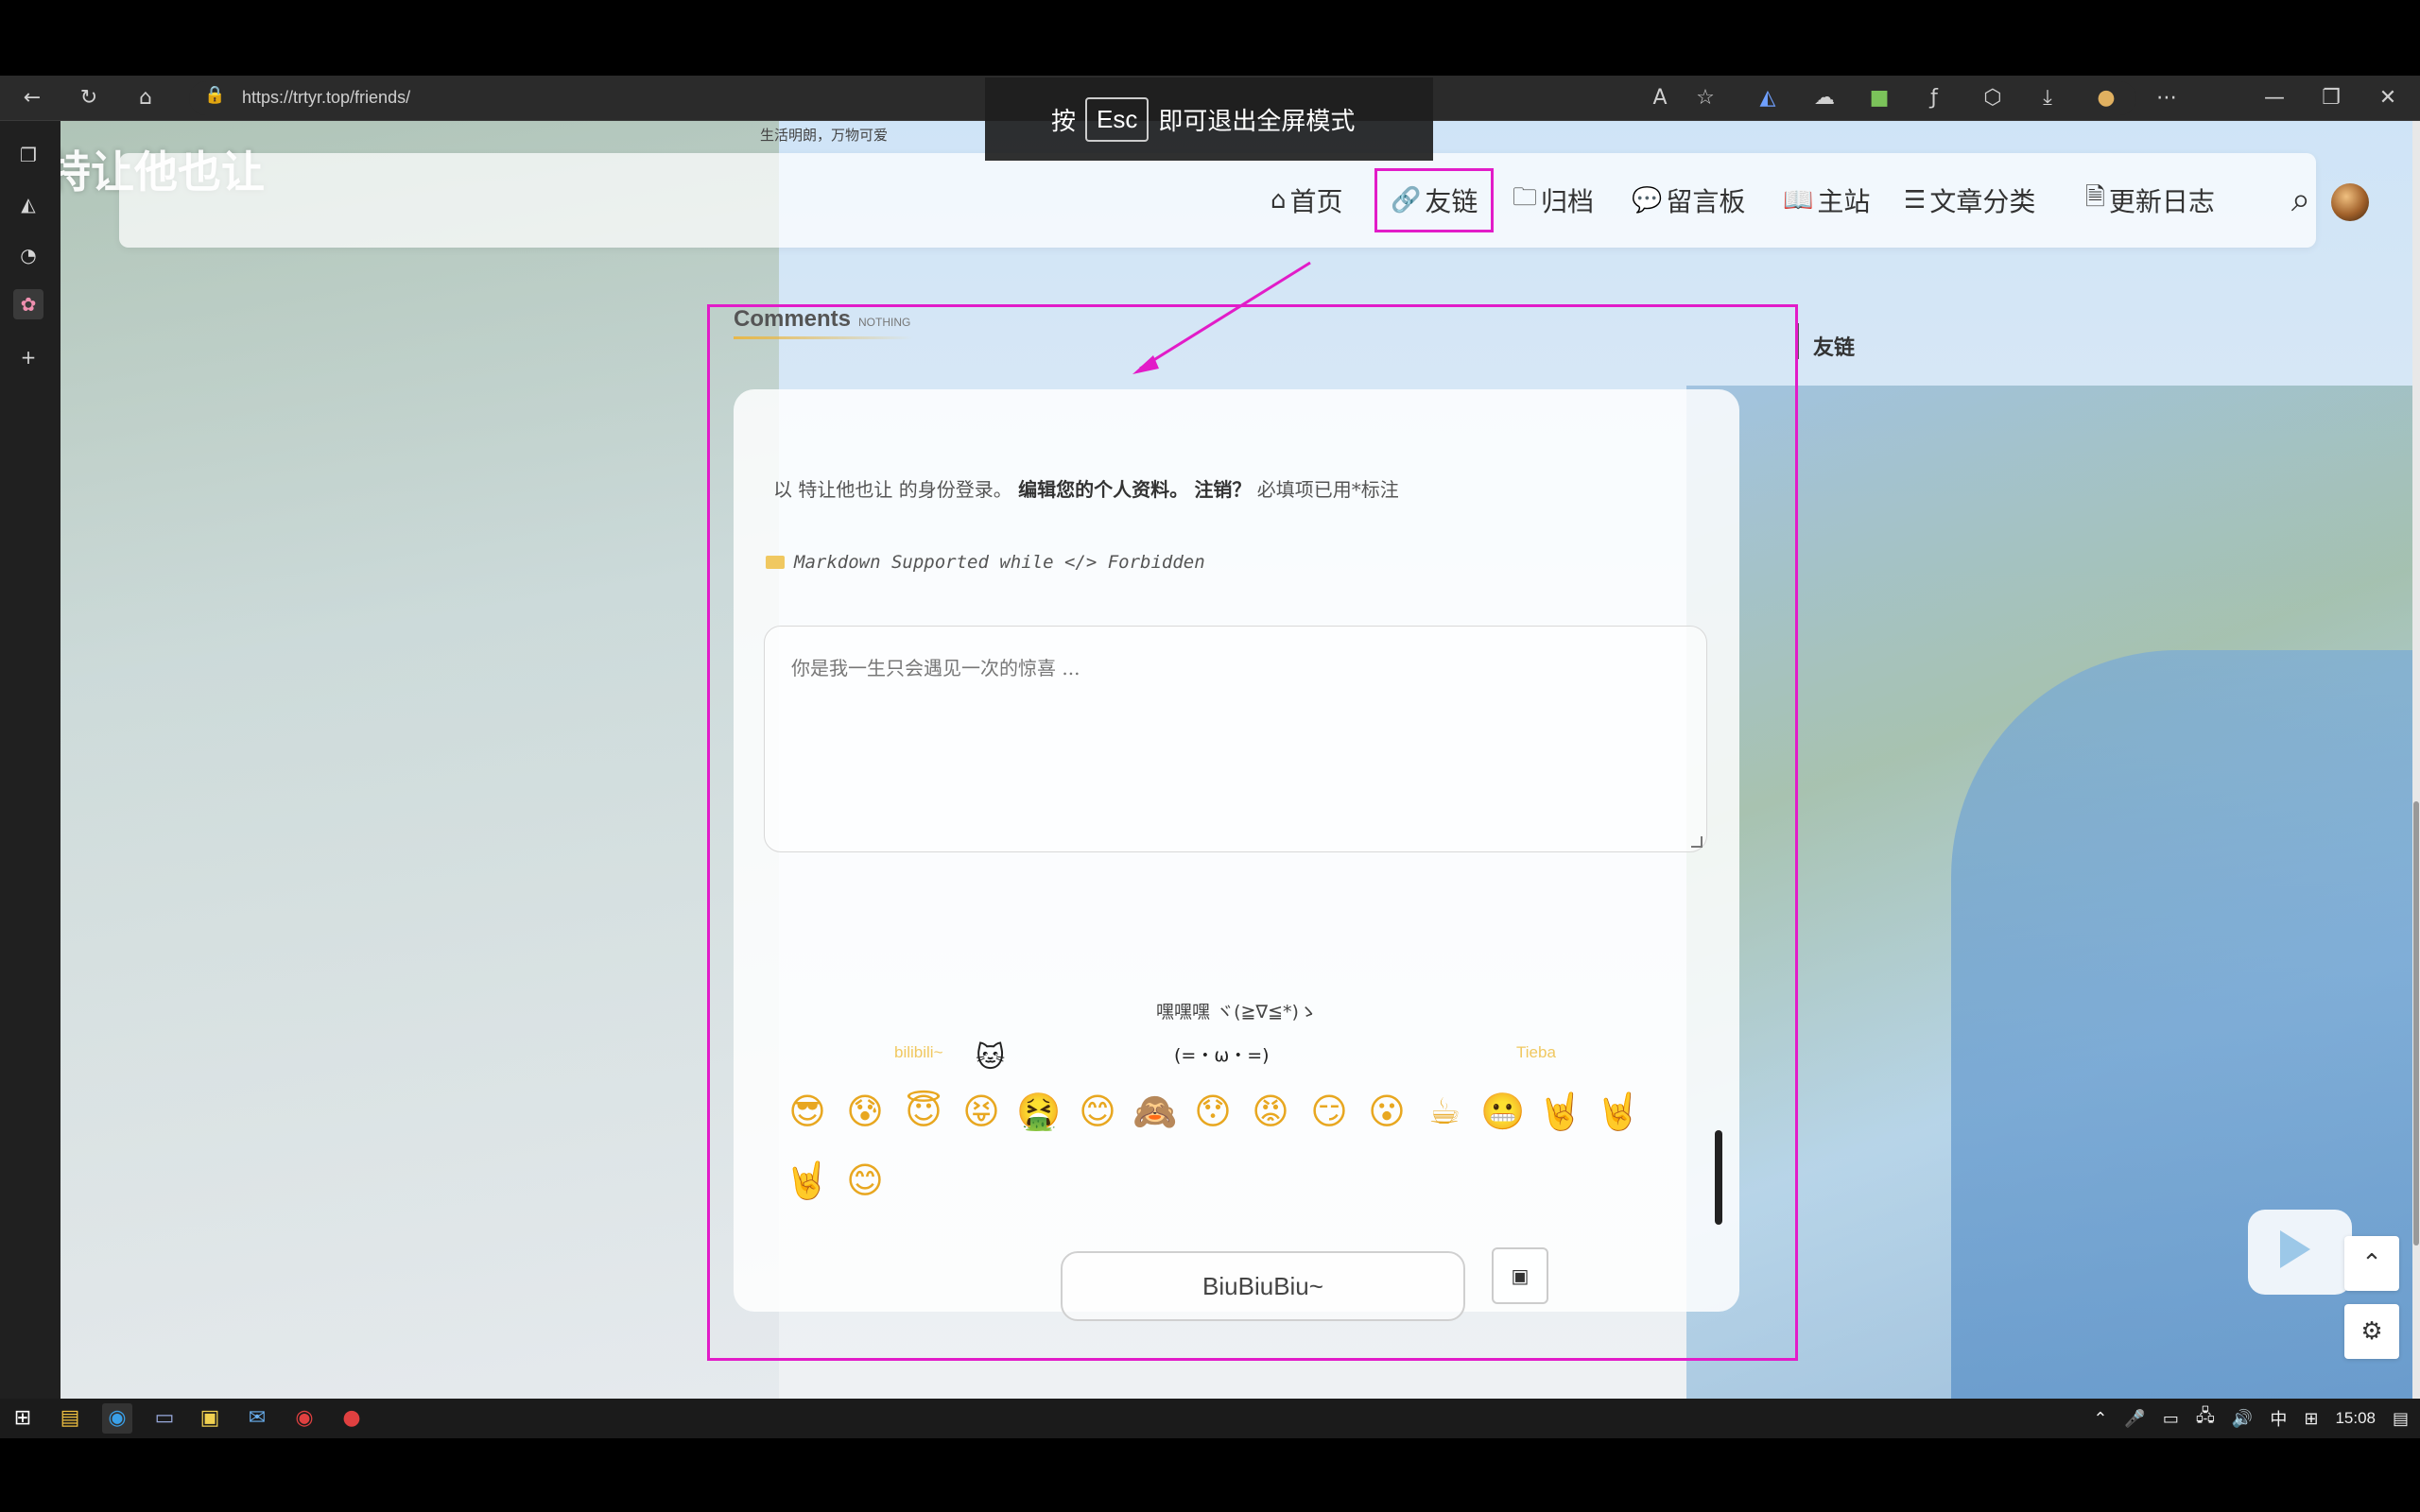 This screenshot has height=1512, width=2420. I want to click on back-arrow-icon: ←, so click(32, 98).